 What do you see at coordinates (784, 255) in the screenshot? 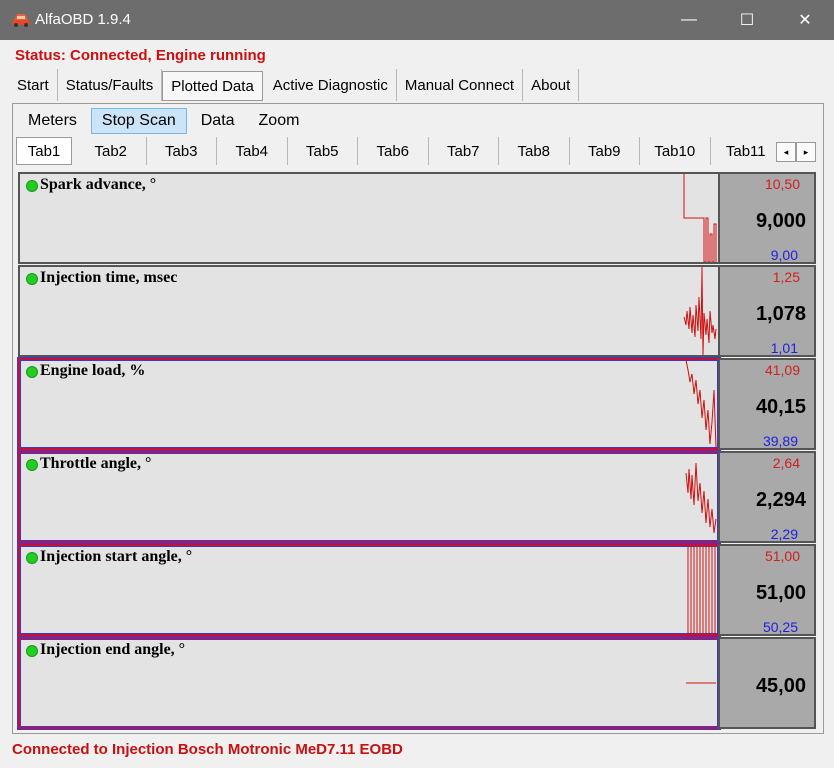
I see `min-value: 9,00` at bounding box center [784, 255].